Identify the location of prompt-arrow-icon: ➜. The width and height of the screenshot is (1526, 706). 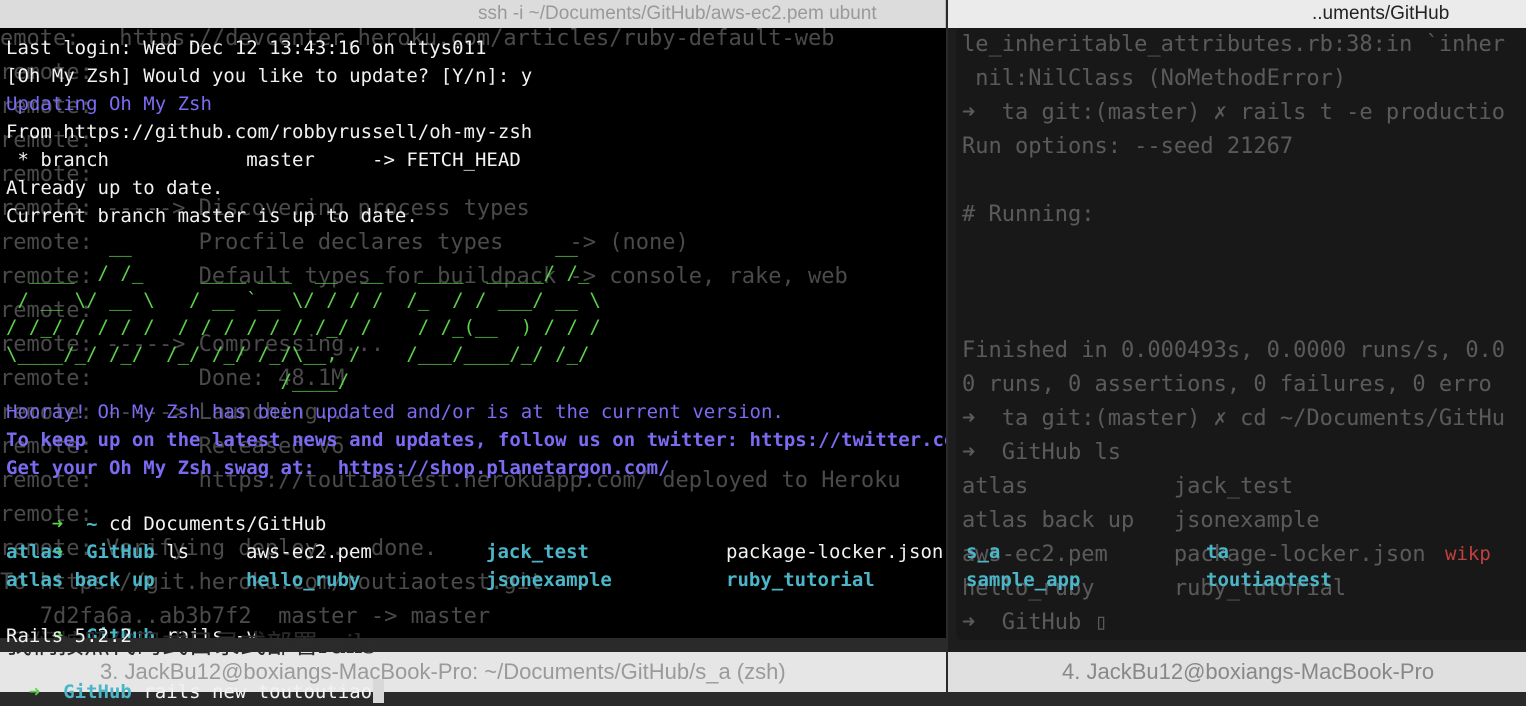
(34, 692).